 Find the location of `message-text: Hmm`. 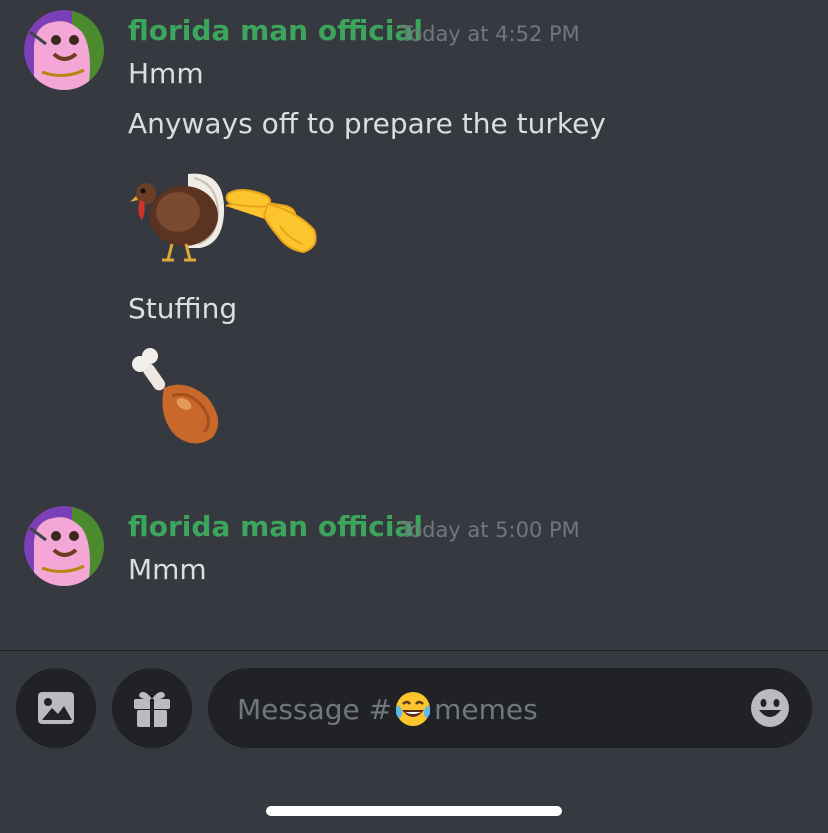

message-text: Hmm is located at coordinates (166, 73).